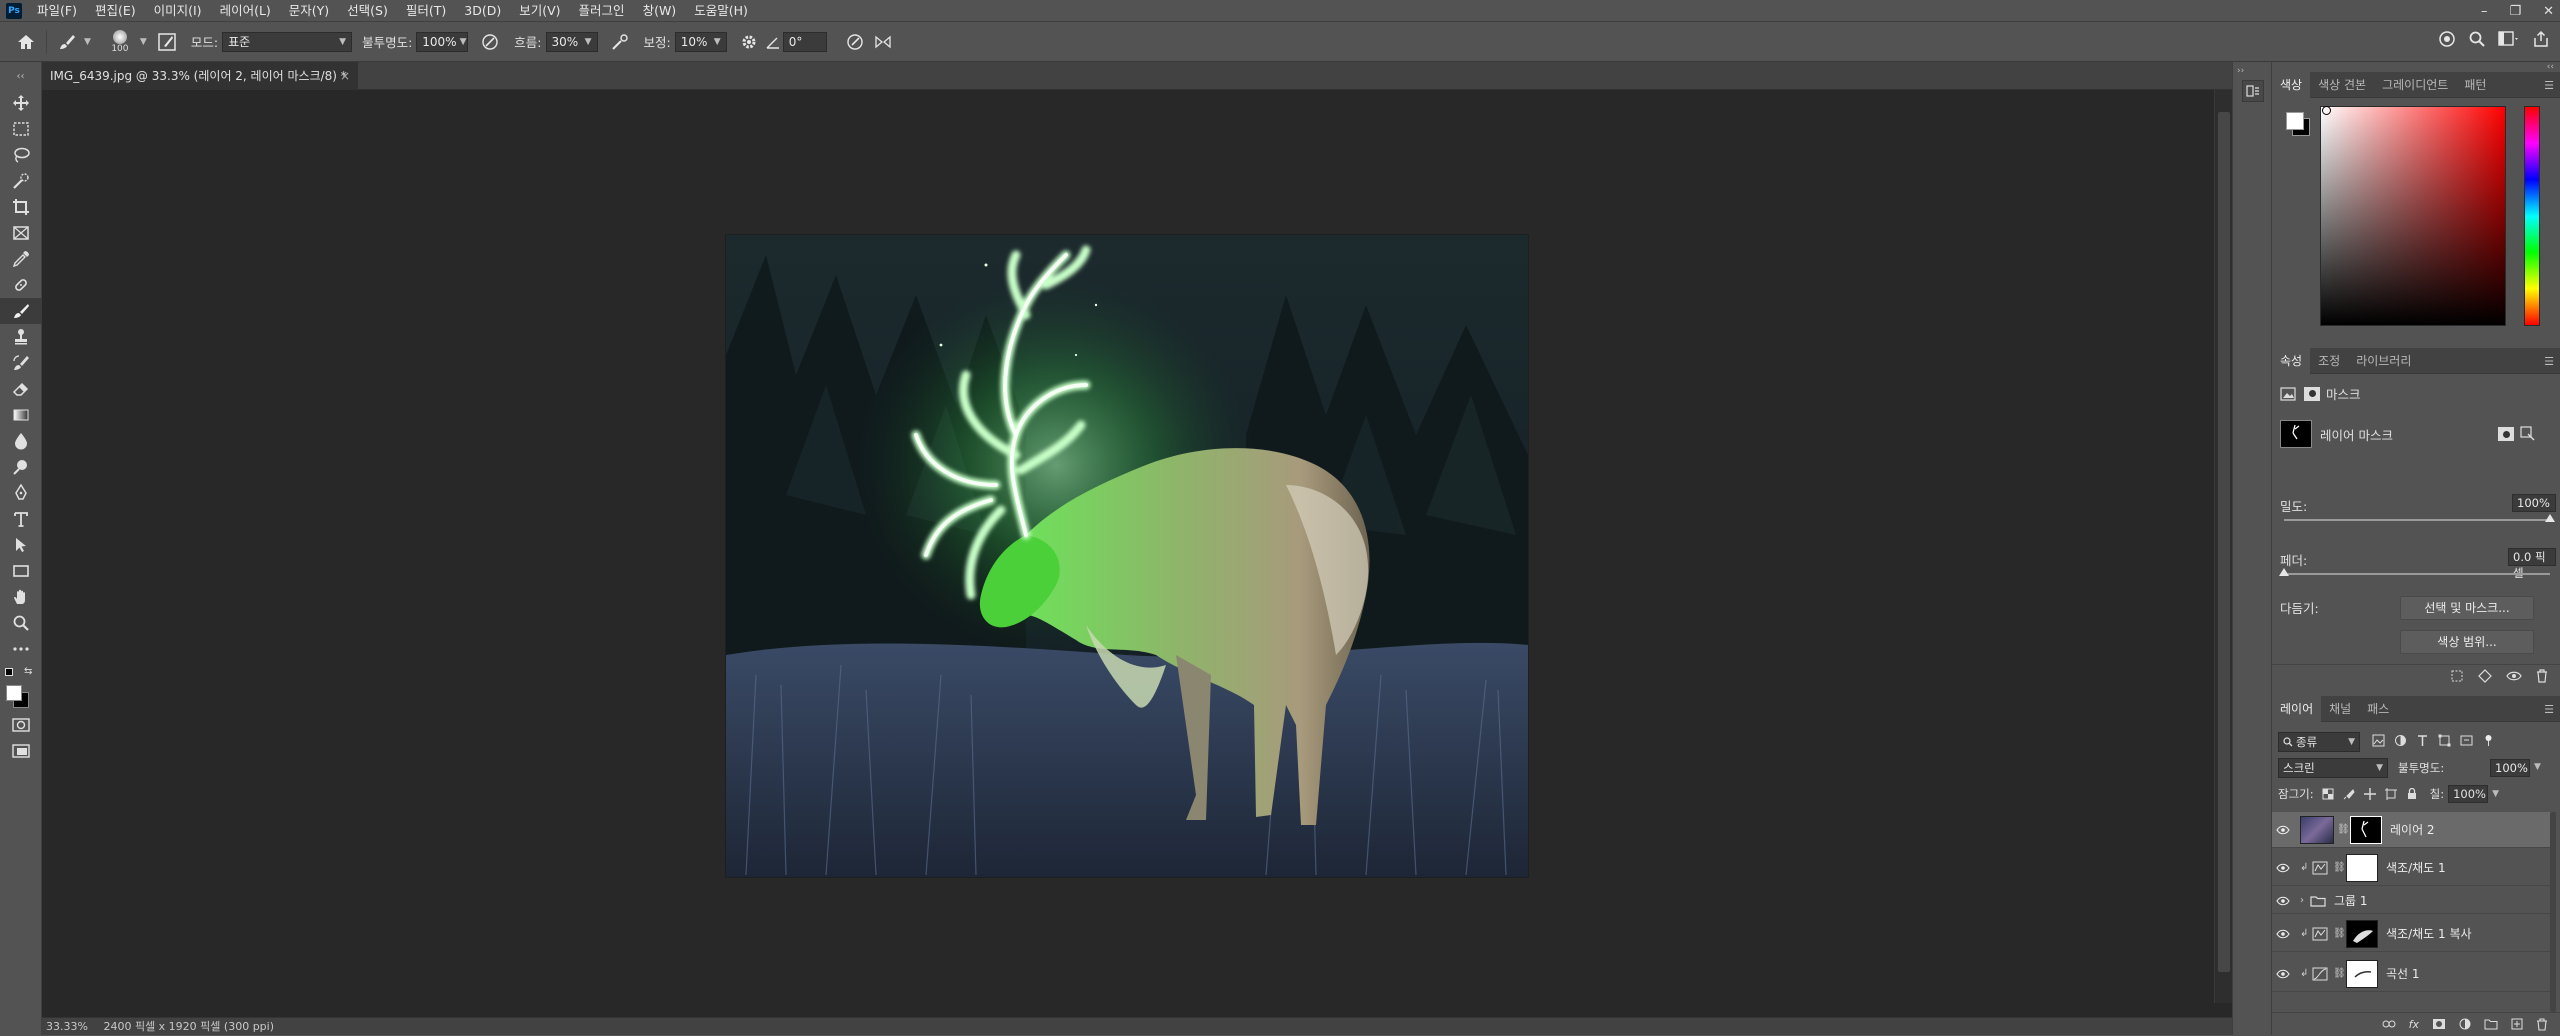 The width and height of the screenshot is (2560, 1036). What do you see at coordinates (2326, 110) in the screenshot?
I see `color-picker-handle` at bounding box center [2326, 110].